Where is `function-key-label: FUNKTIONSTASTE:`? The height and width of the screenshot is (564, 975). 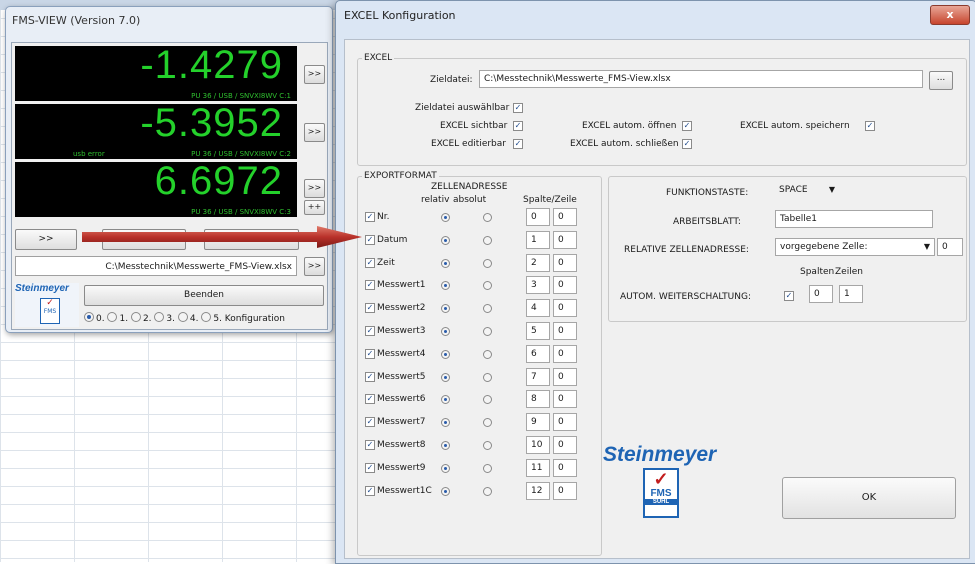
function-key-label: FUNKTIONSTASTE: is located at coordinates (707, 193).